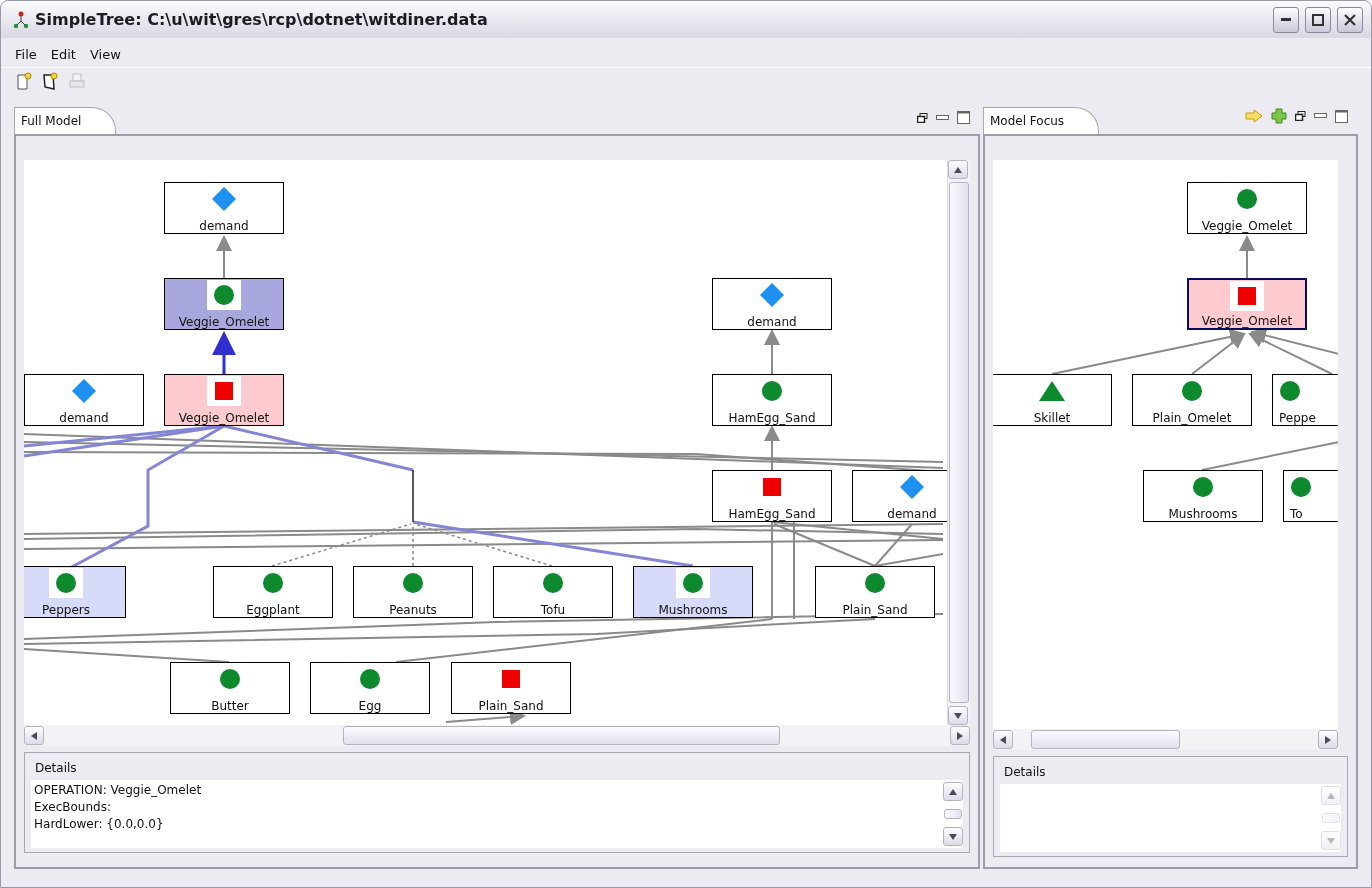  I want to click on minimize-button, so click(1286, 19).